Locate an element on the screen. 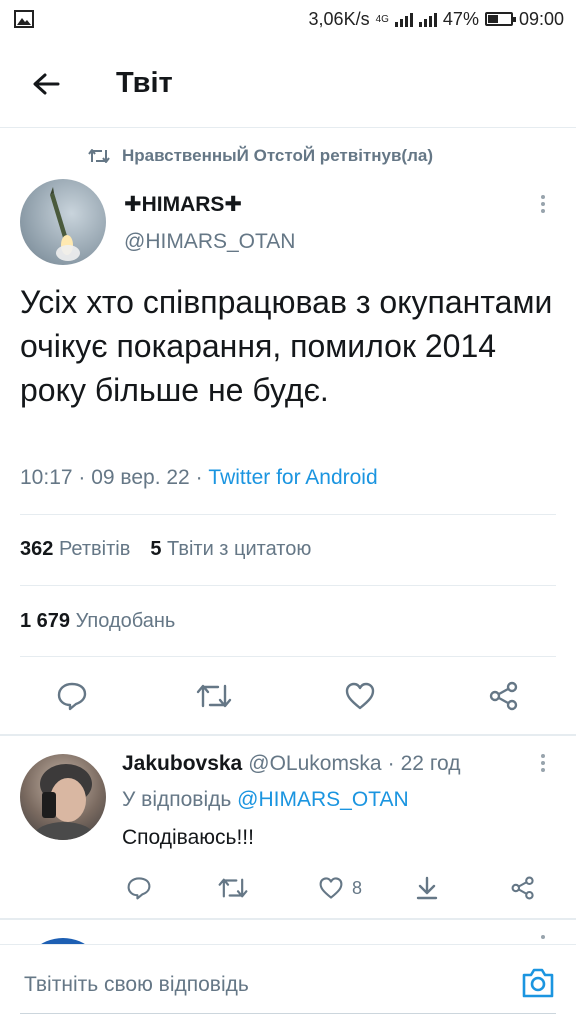 The width and height of the screenshot is (576, 1024). reply-text: Сподіваюсь!!! is located at coordinates (188, 837).